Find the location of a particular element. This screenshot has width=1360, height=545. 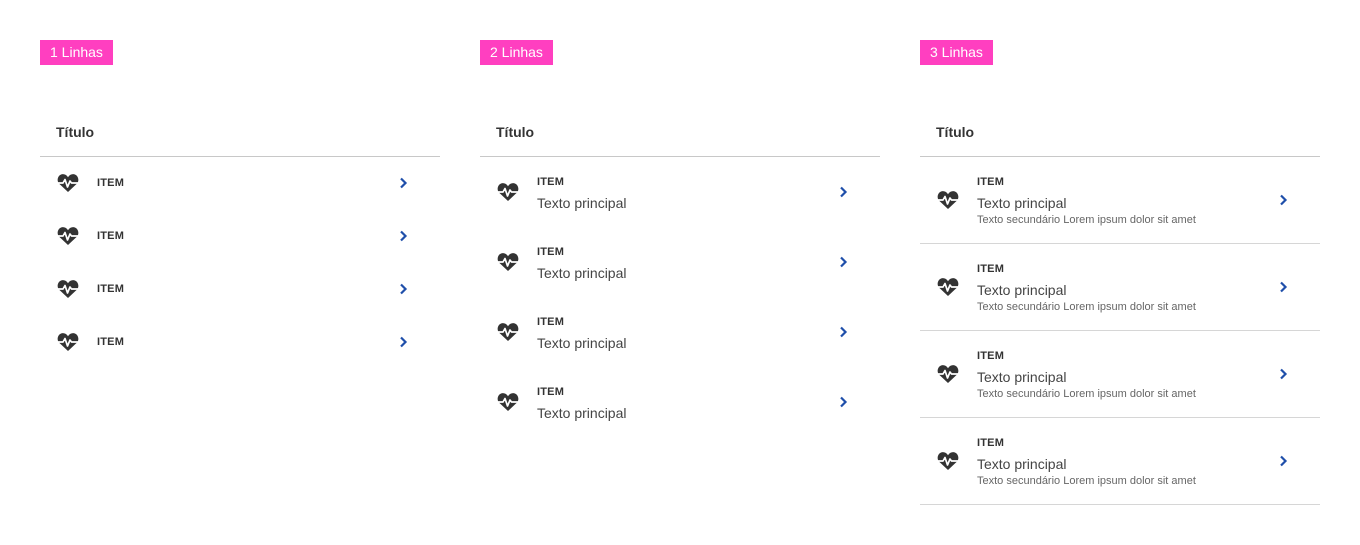

list: ITEM ITEM ITEM ITEM is located at coordinates (240, 263).